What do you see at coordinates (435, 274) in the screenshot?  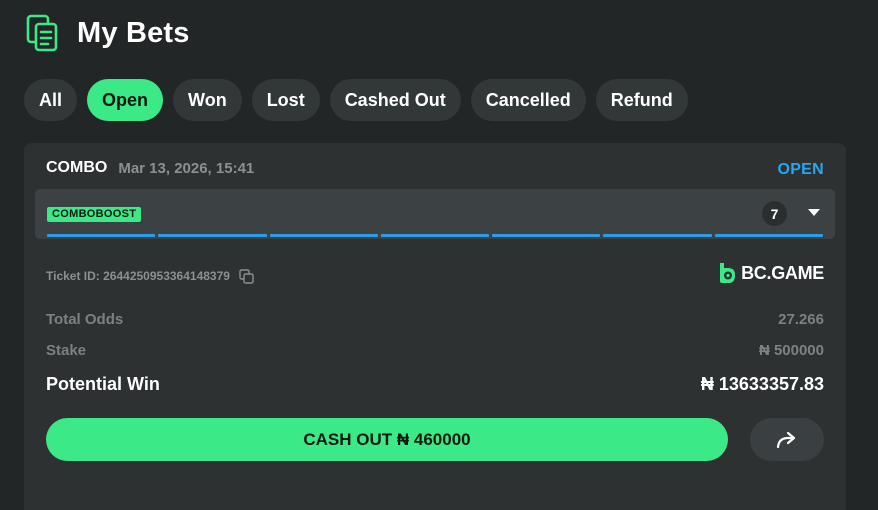 I see `ticket-row: Ticket ID: 2644250953364148379 BC.GAME` at bounding box center [435, 274].